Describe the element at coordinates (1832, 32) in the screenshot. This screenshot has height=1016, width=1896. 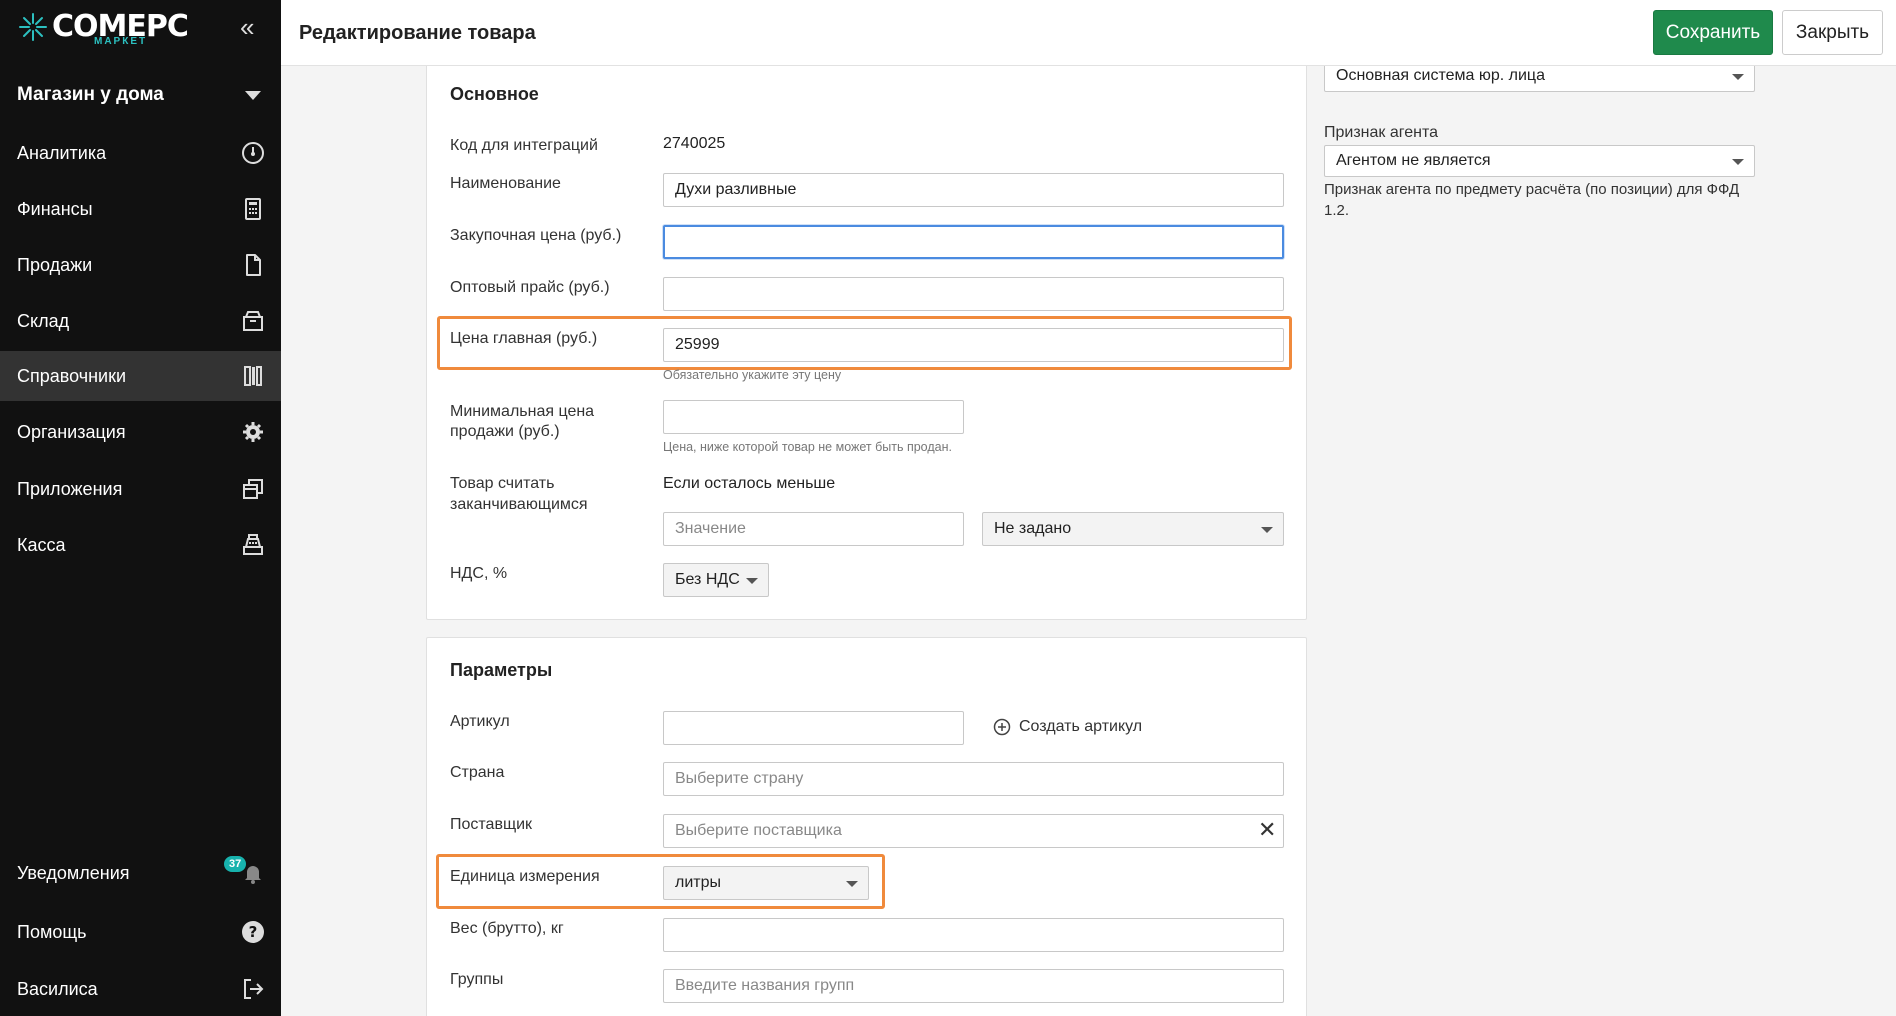
I see `close-button: Закрыть` at that location.